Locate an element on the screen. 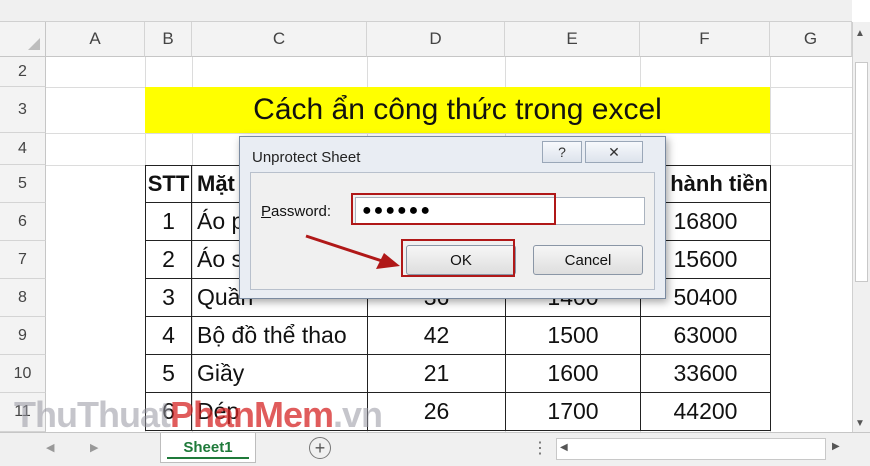  row-header-8: 8 is located at coordinates (23, 298).